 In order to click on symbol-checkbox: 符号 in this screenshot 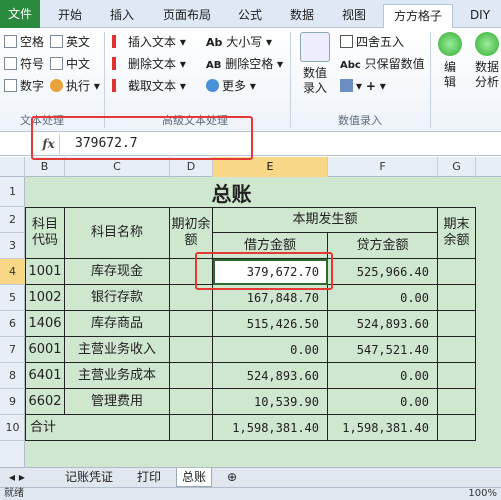, I will do `click(24, 64)`.